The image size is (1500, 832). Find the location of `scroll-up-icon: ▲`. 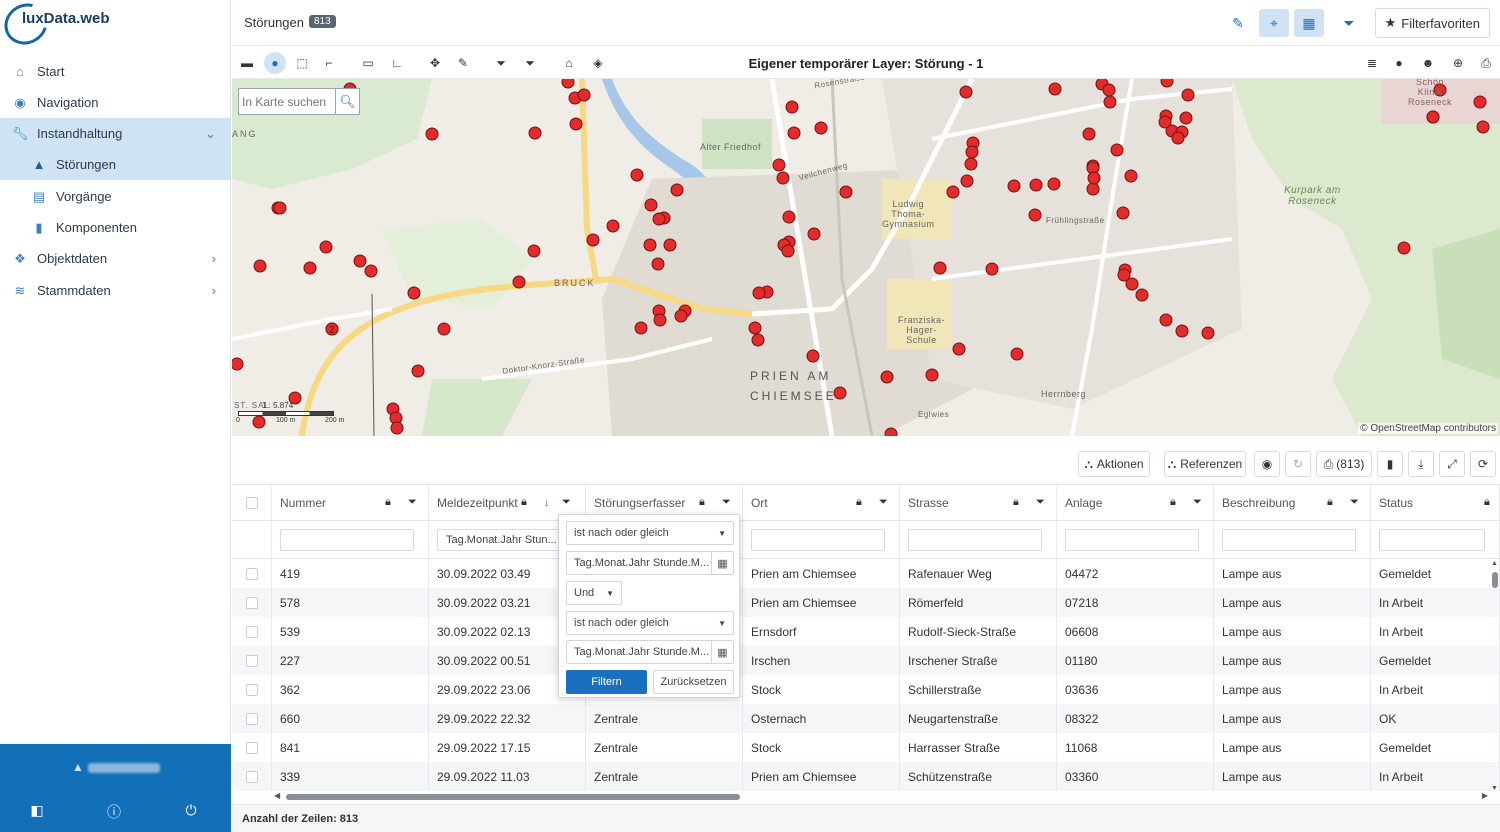

scroll-up-icon: ▲ is located at coordinates (1494, 563).